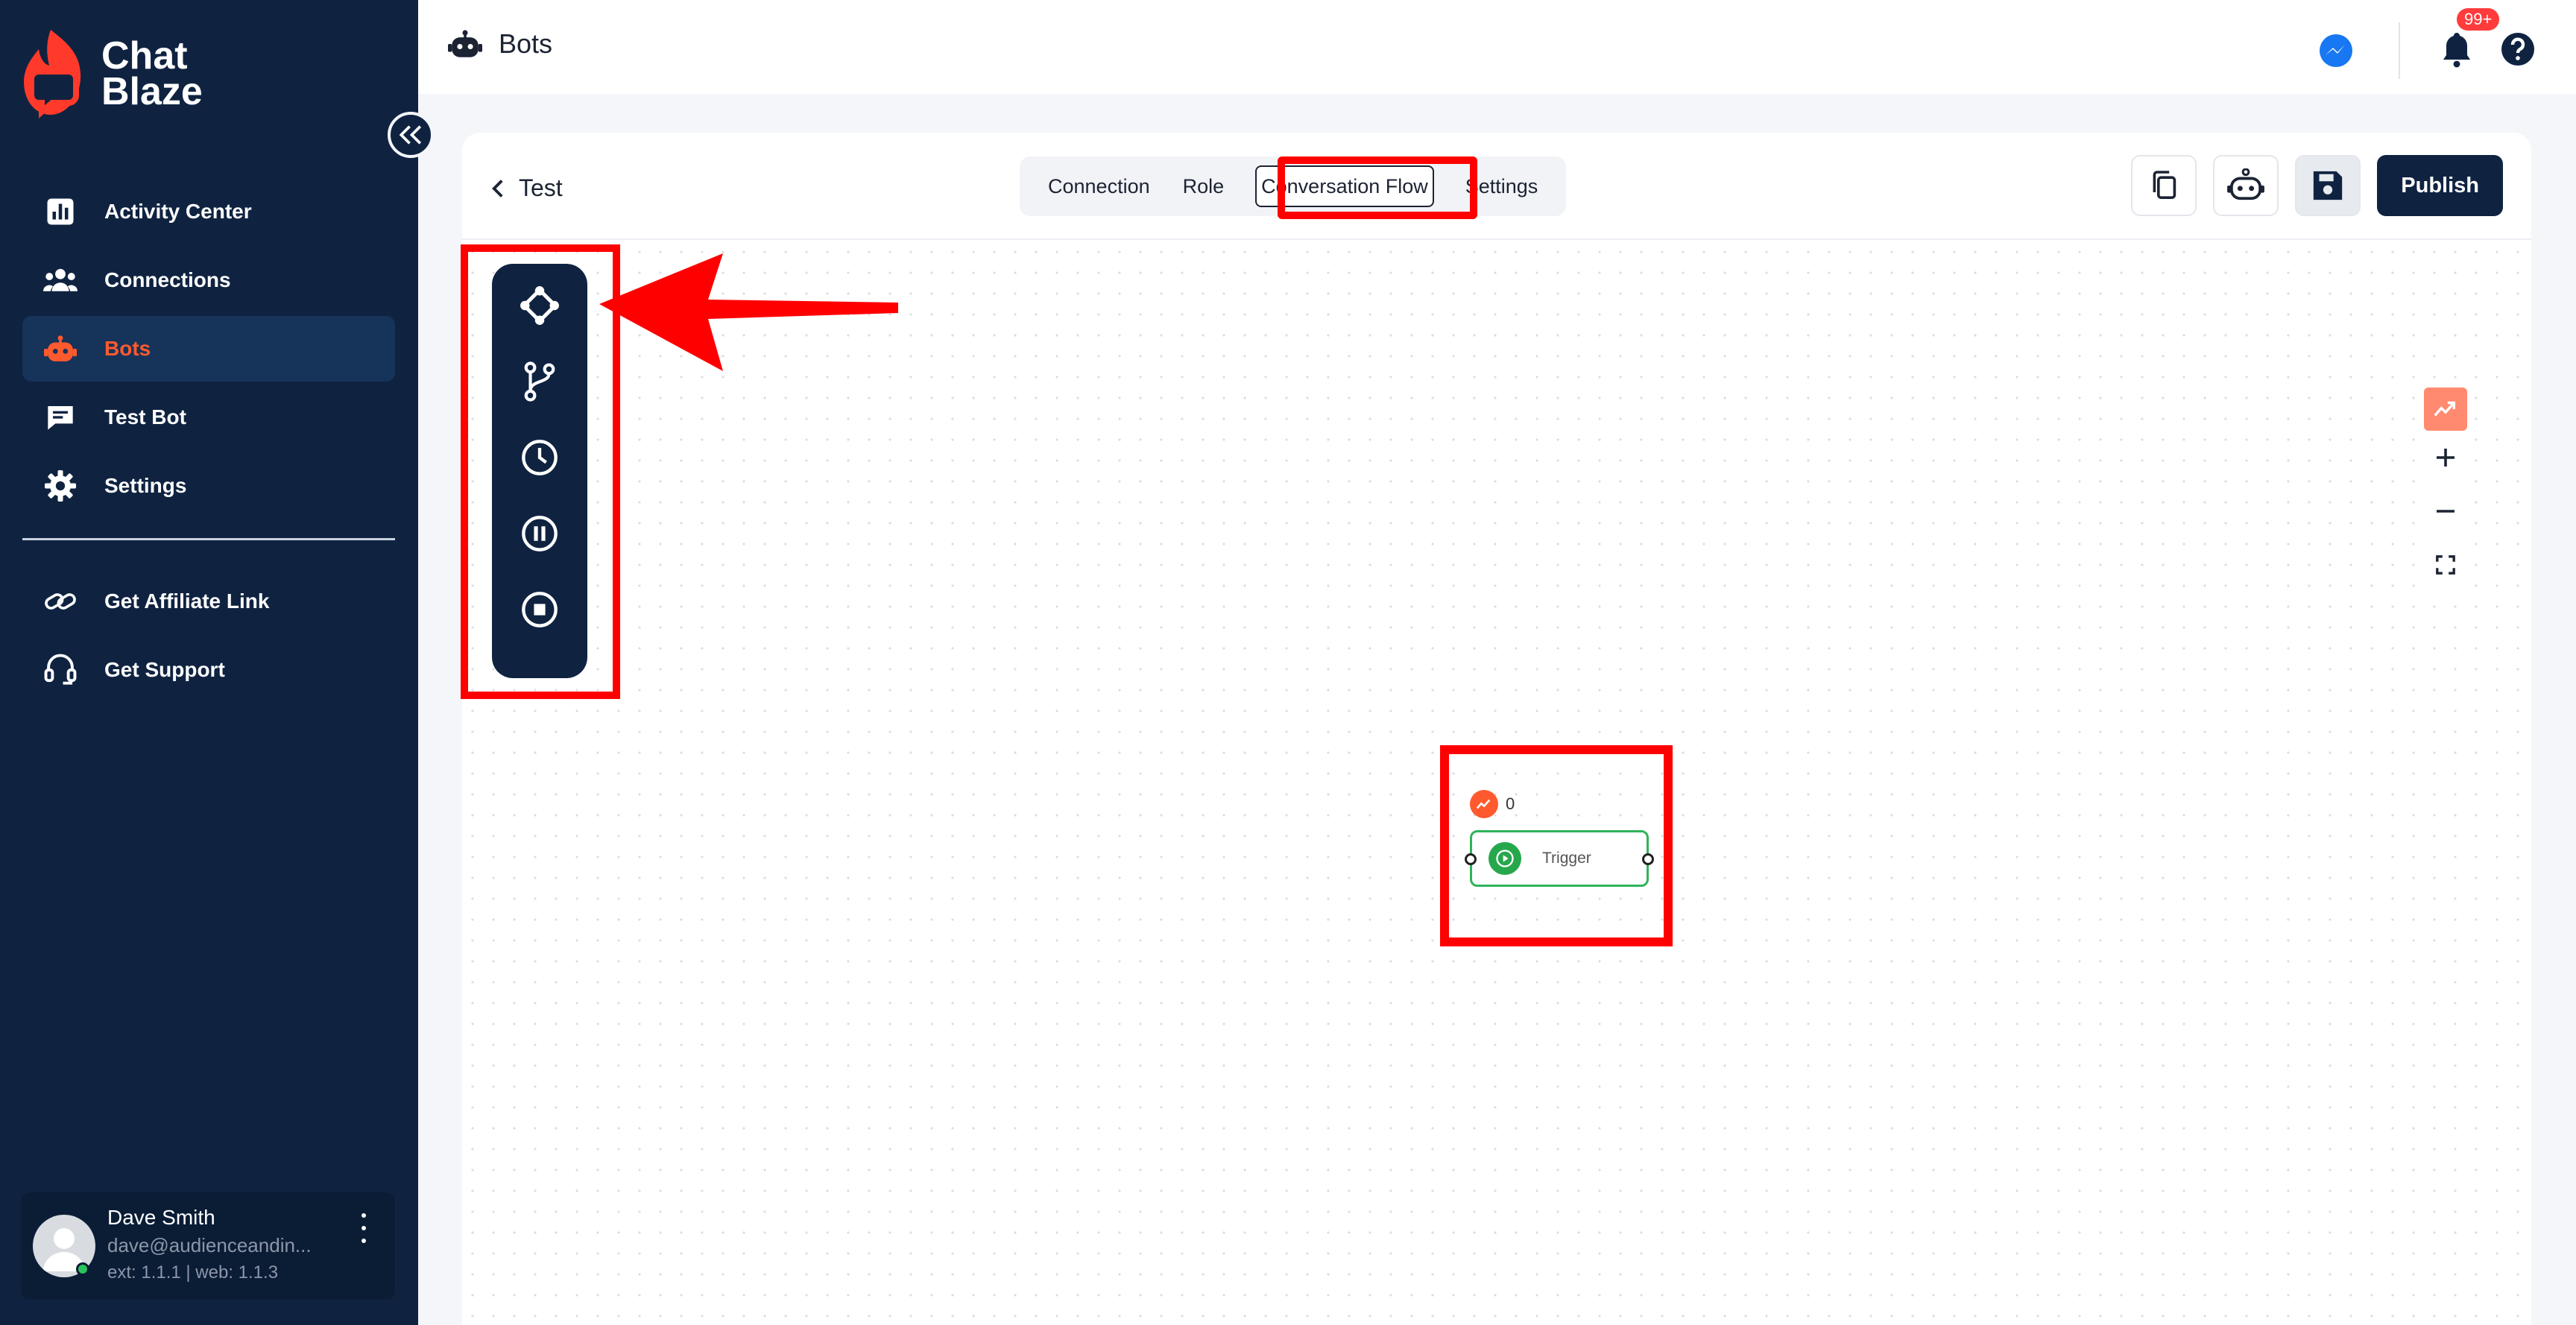  I want to click on link-icon, so click(60, 601).